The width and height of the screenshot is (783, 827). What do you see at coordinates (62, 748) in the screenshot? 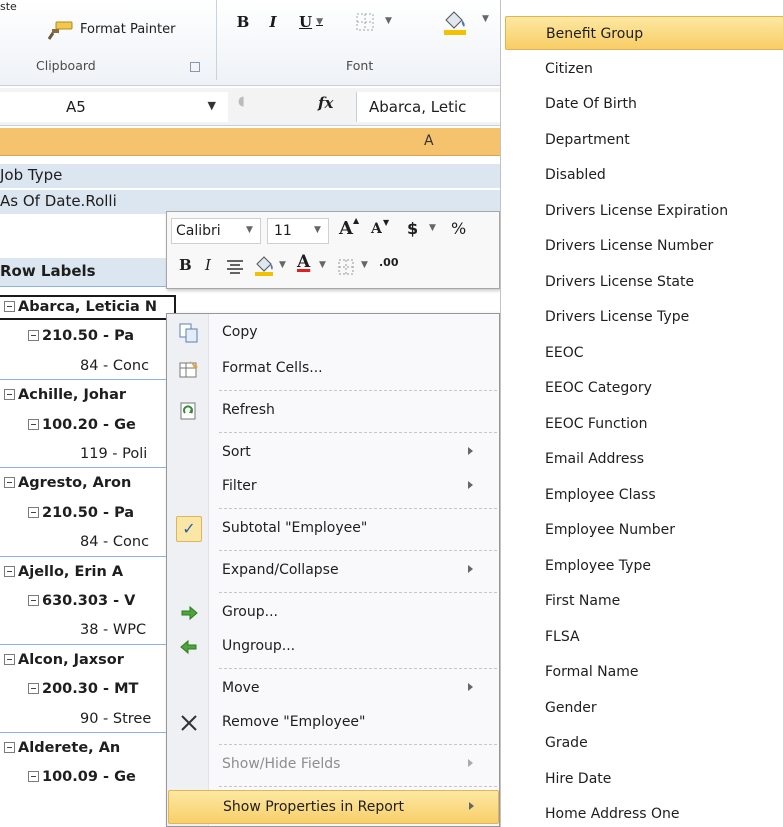
I see `pivot-row-employee: Alderete, An` at bounding box center [62, 748].